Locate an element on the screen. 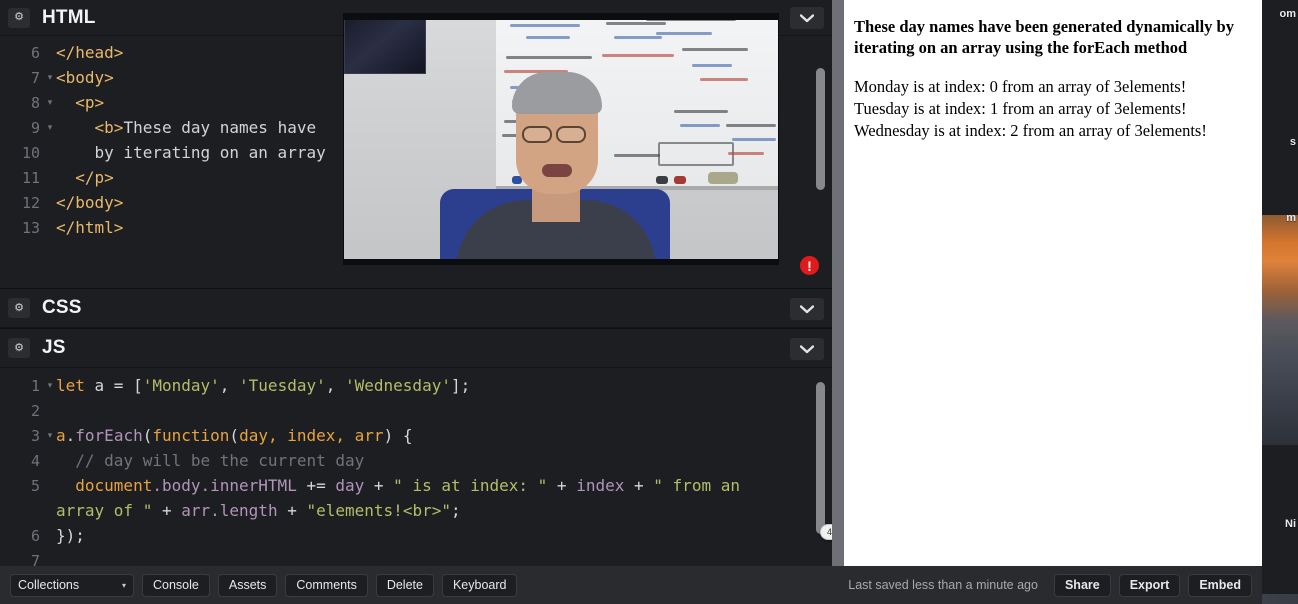  toolbar-buttons: Console Assets Comments Delete Keyboard is located at coordinates (326, 585).